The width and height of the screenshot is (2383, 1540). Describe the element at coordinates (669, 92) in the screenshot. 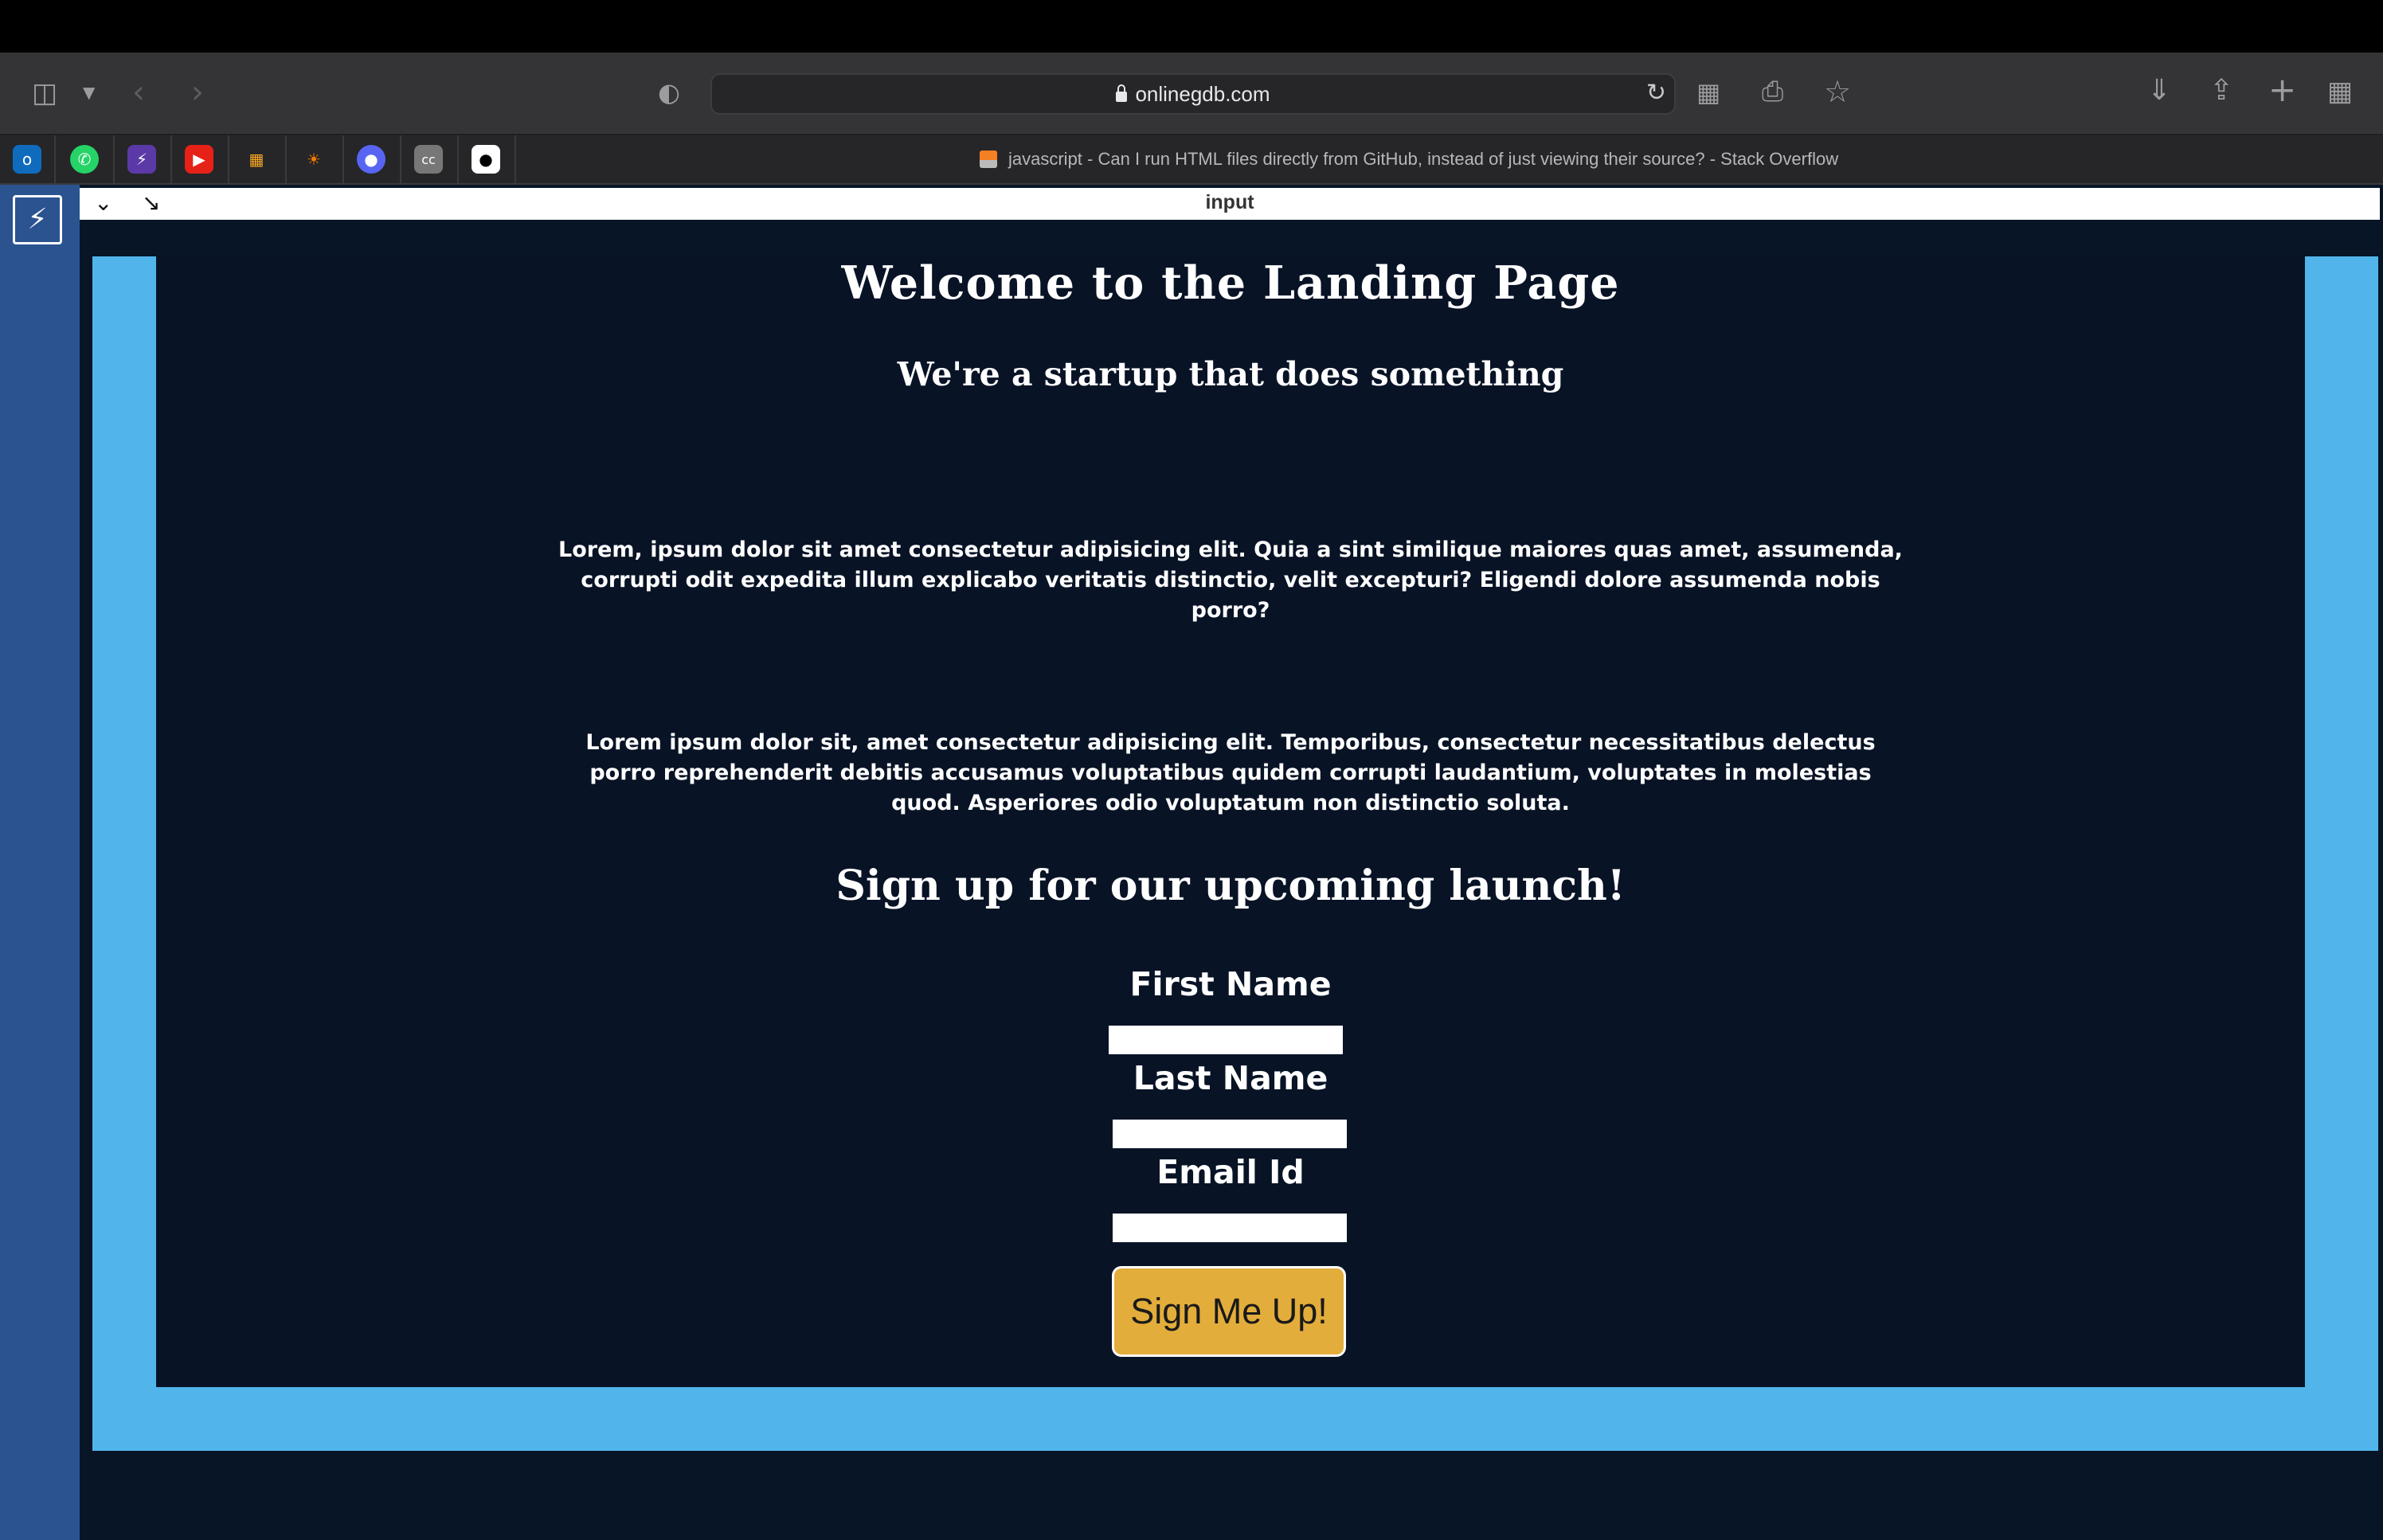

I see `shield-icon: ◐` at that location.